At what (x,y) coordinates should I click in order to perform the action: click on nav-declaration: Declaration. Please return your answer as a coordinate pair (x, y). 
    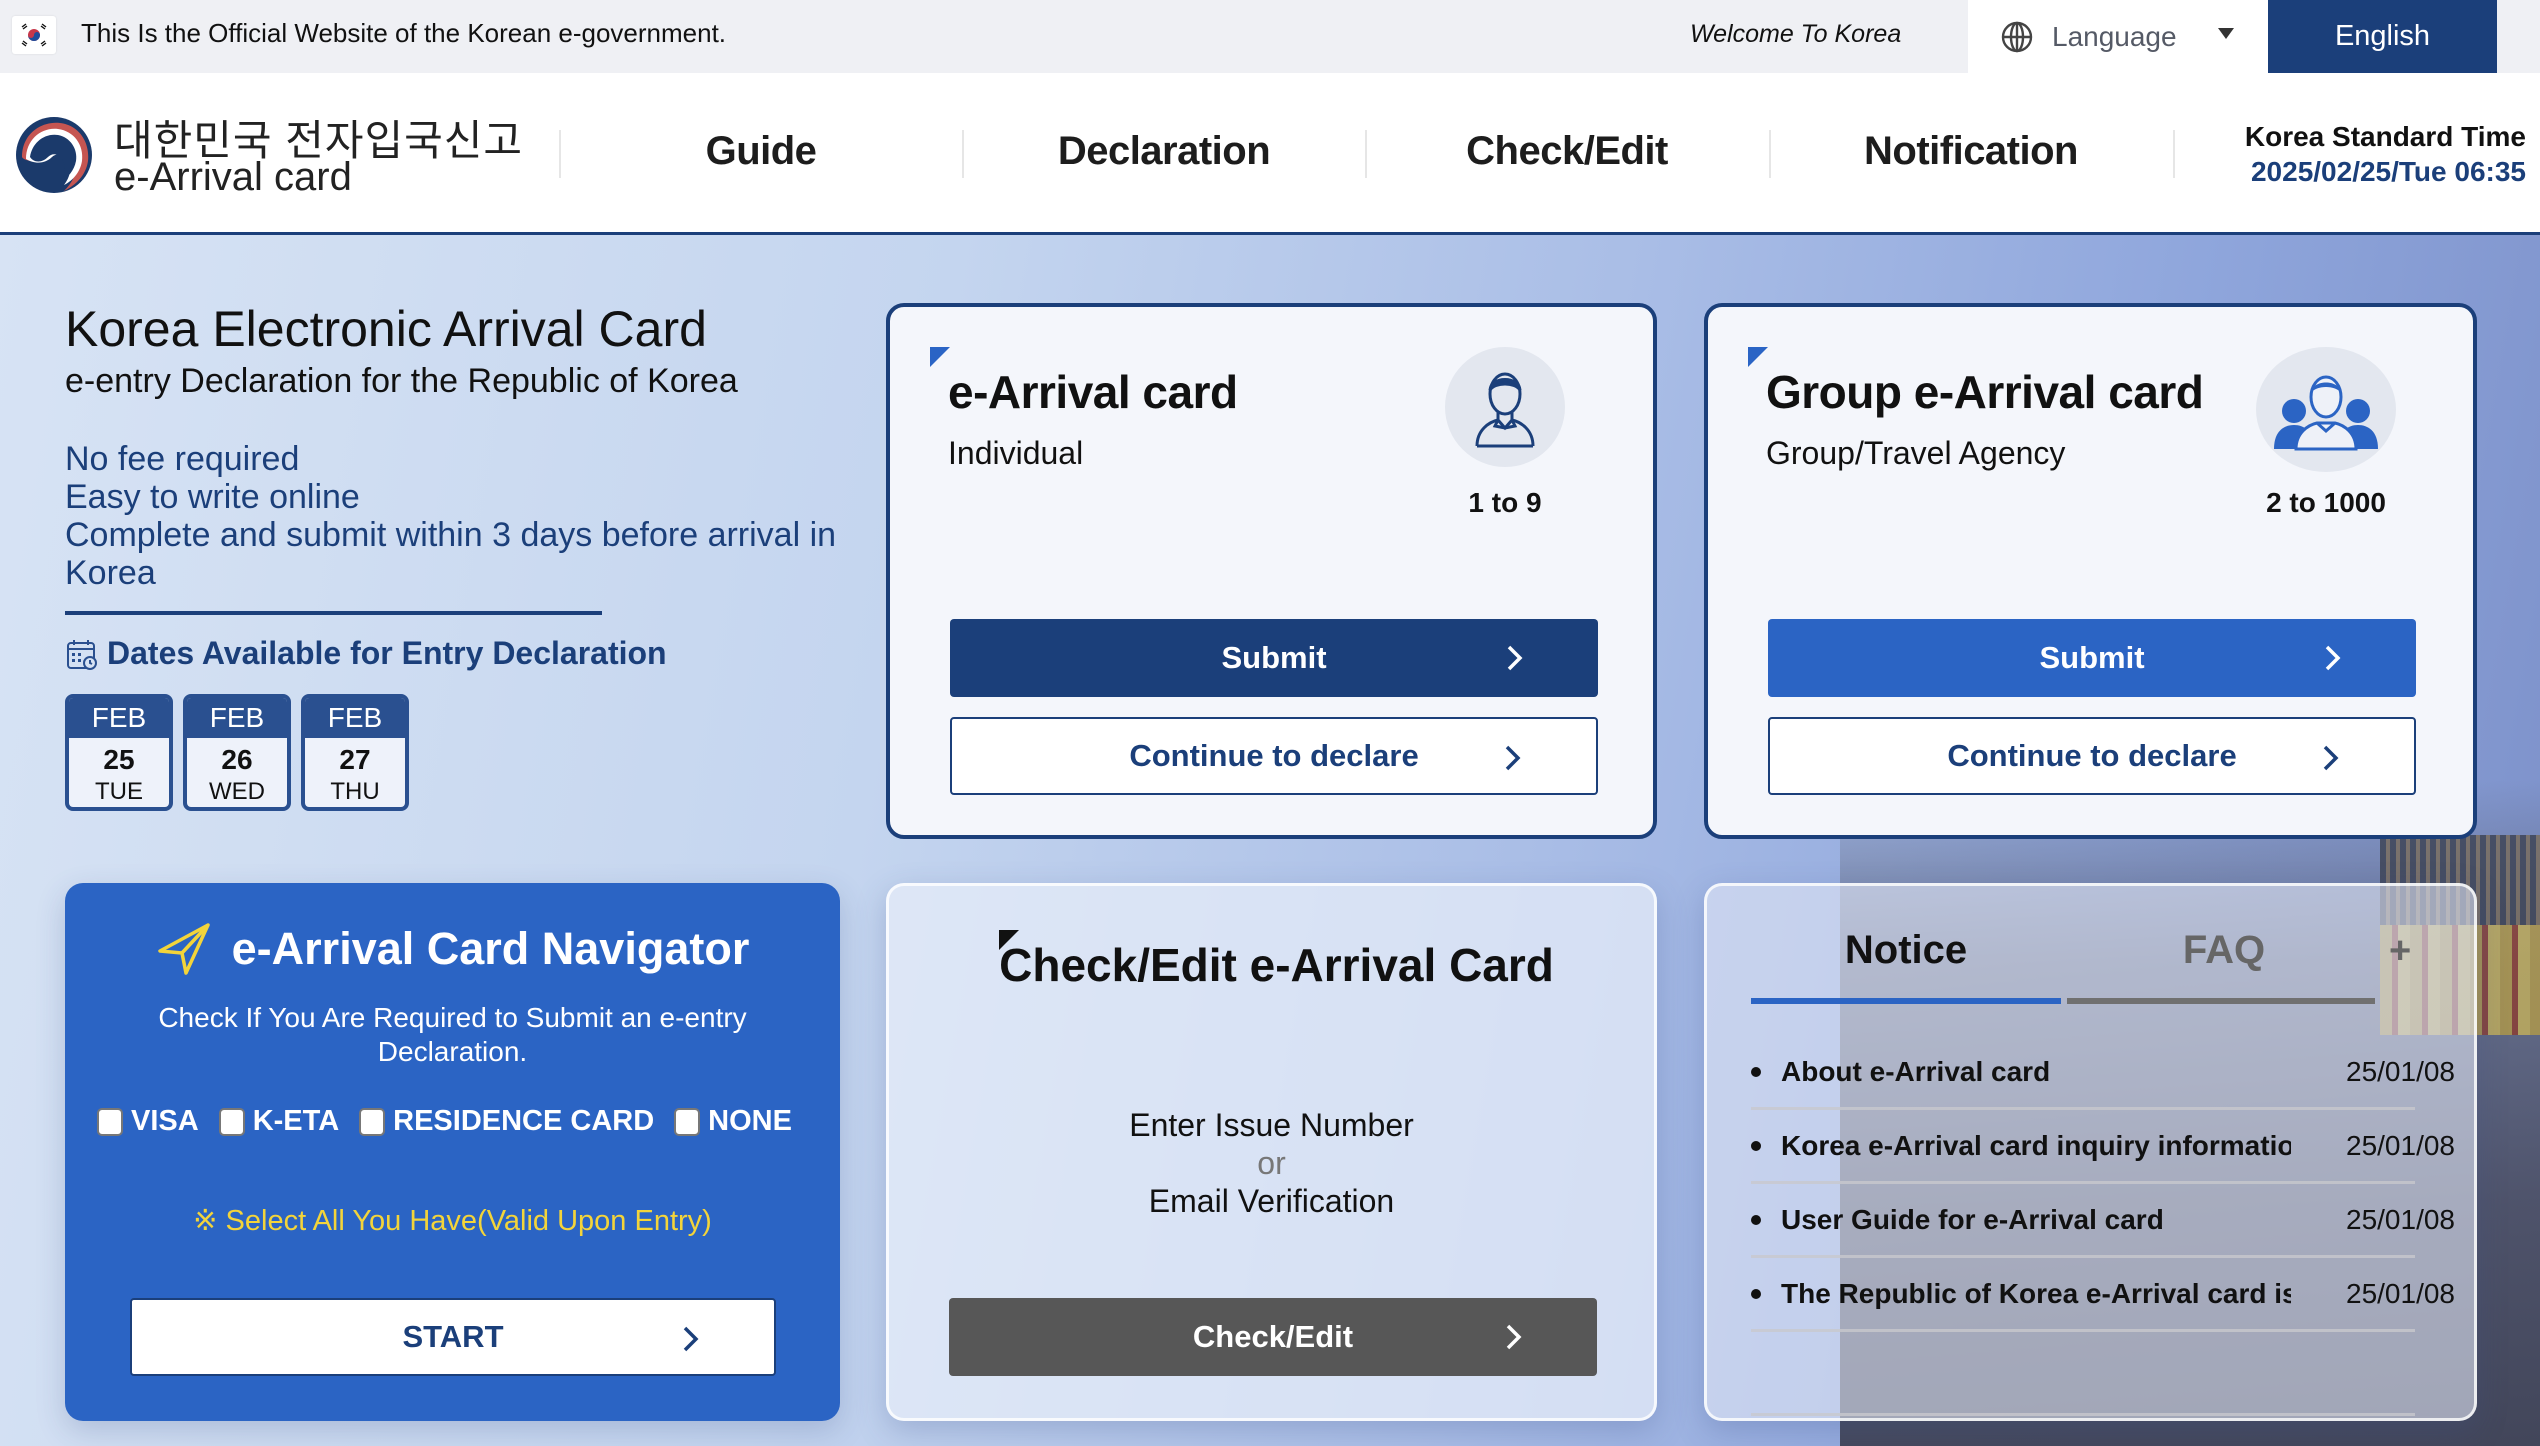
    Looking at the image, I should click on (1164, 151).